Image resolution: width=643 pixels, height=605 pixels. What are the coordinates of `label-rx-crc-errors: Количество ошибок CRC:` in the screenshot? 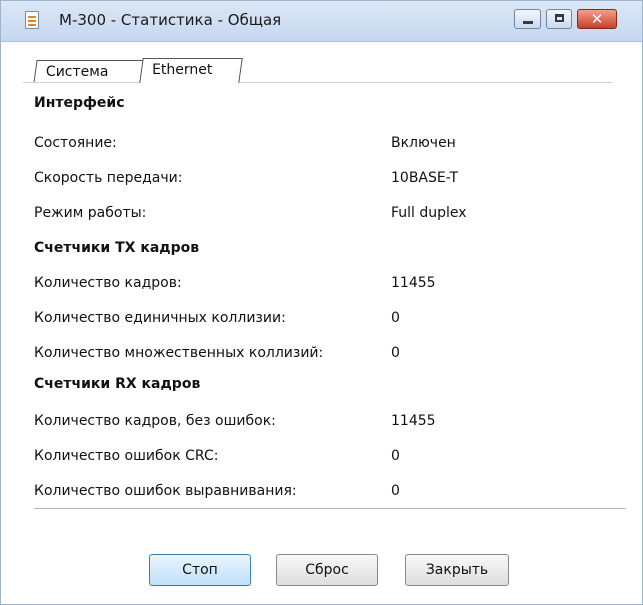 It's located at (126, 456).